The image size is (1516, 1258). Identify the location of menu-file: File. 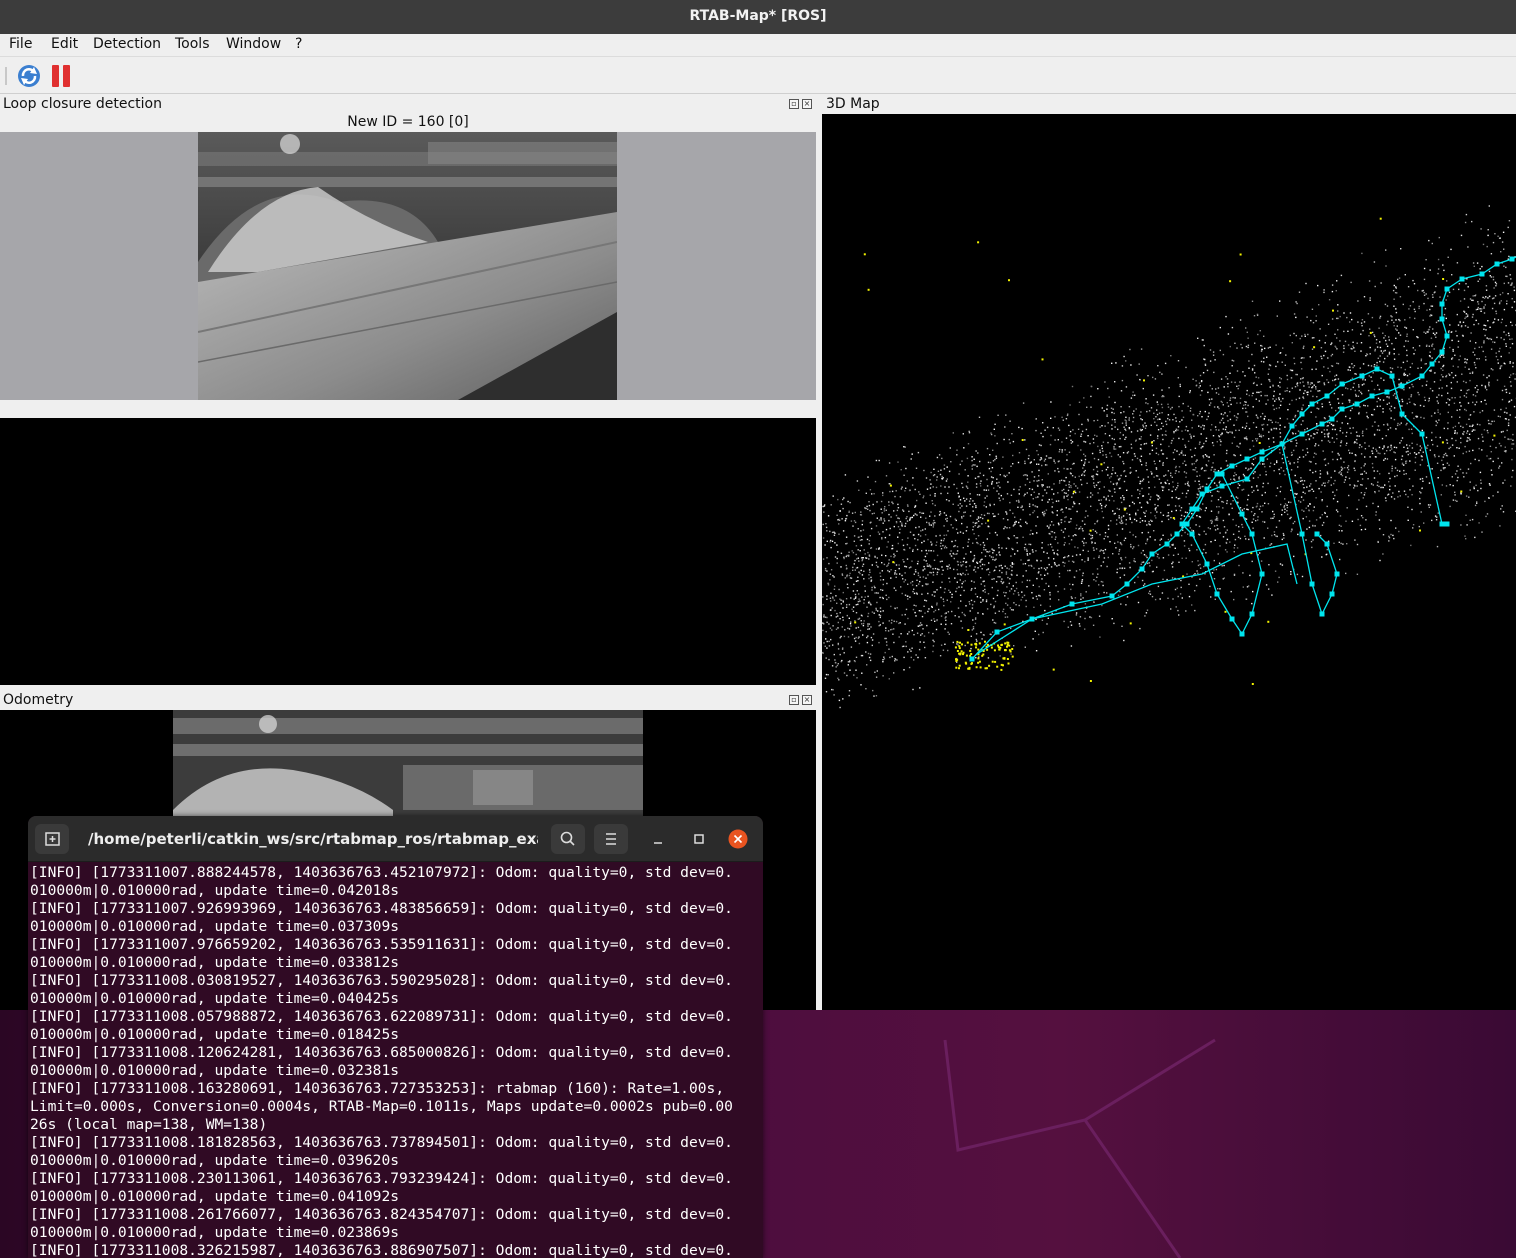
(20, 44).